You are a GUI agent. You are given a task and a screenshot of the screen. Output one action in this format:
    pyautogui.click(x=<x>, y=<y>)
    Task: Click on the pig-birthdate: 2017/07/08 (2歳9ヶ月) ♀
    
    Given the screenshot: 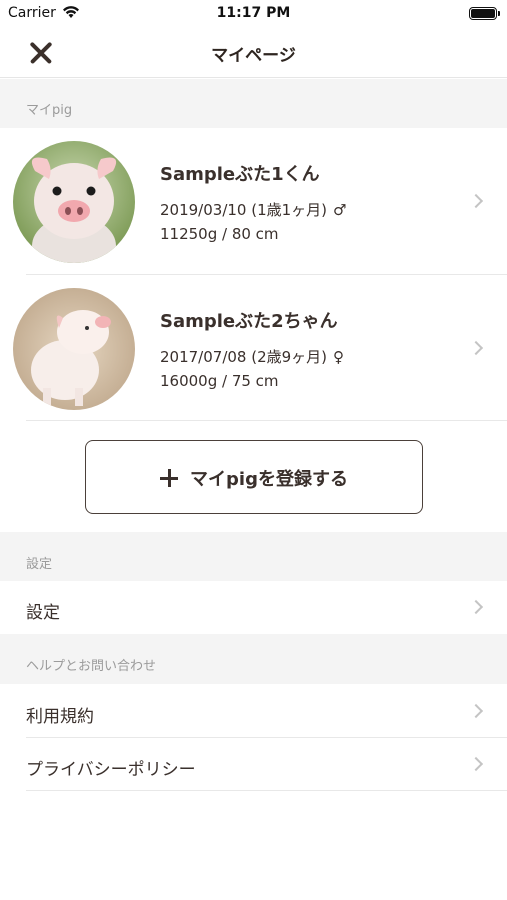 What is the action you would take?
    pyautogui.click(x=252, y=356)
    